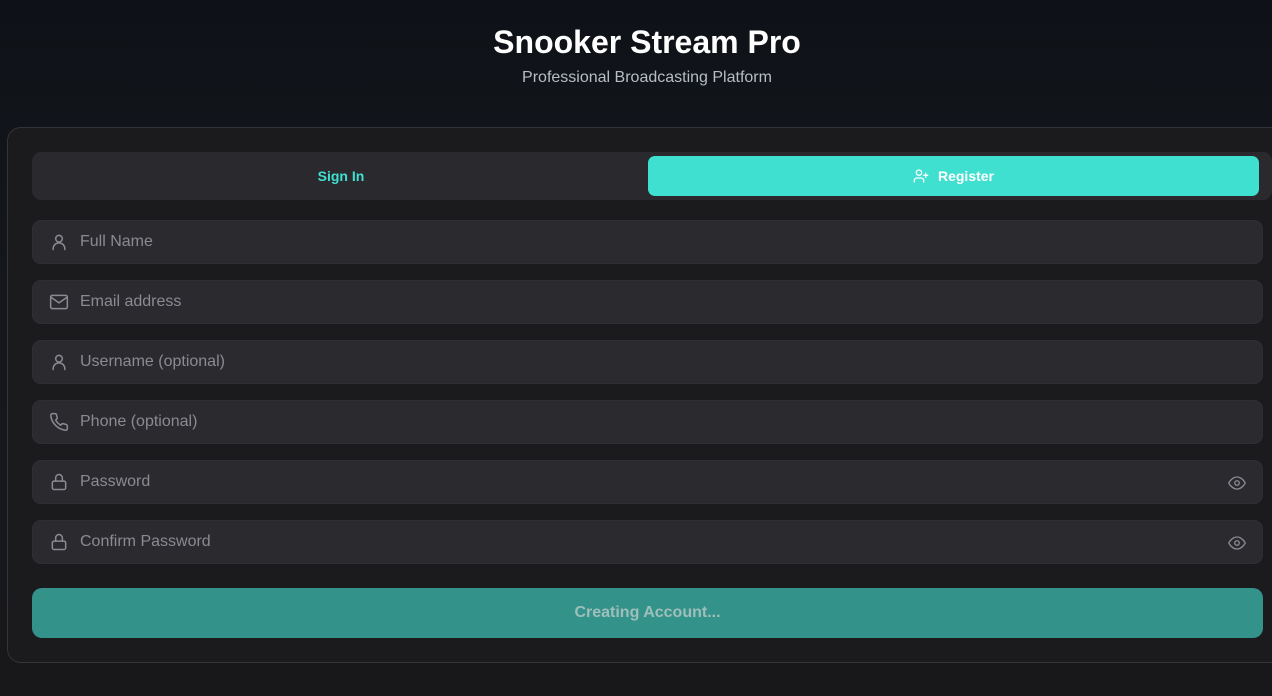 This screenshot has height=696, width=1272. I want to click on phone-field-wrapper, so click(647, 422).